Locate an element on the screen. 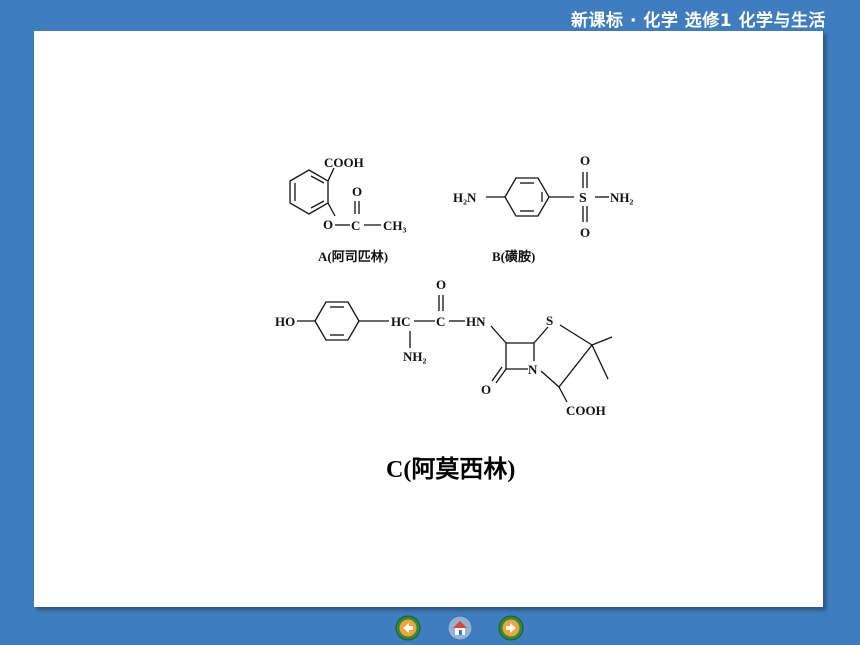 Image resolution: width=860 pixels, height=645 pixels. label-nh2-b: NH₂ is located at coordinates (622, 197).